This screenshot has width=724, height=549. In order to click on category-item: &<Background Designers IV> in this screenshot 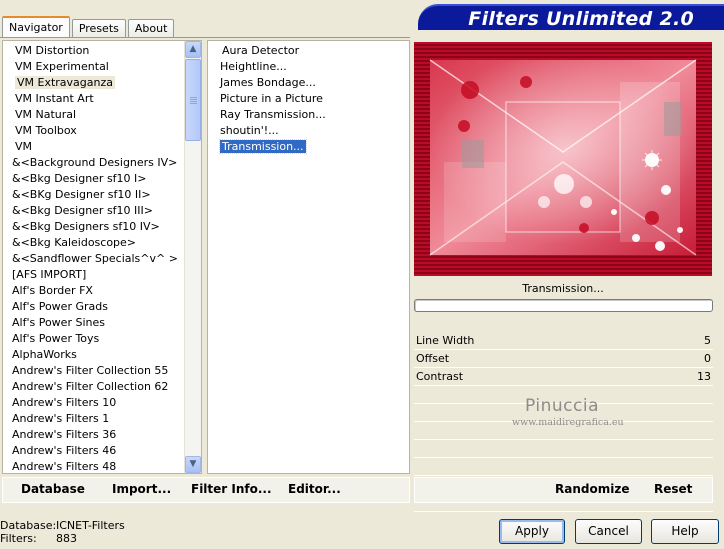, I will do `click(94, 163)`.